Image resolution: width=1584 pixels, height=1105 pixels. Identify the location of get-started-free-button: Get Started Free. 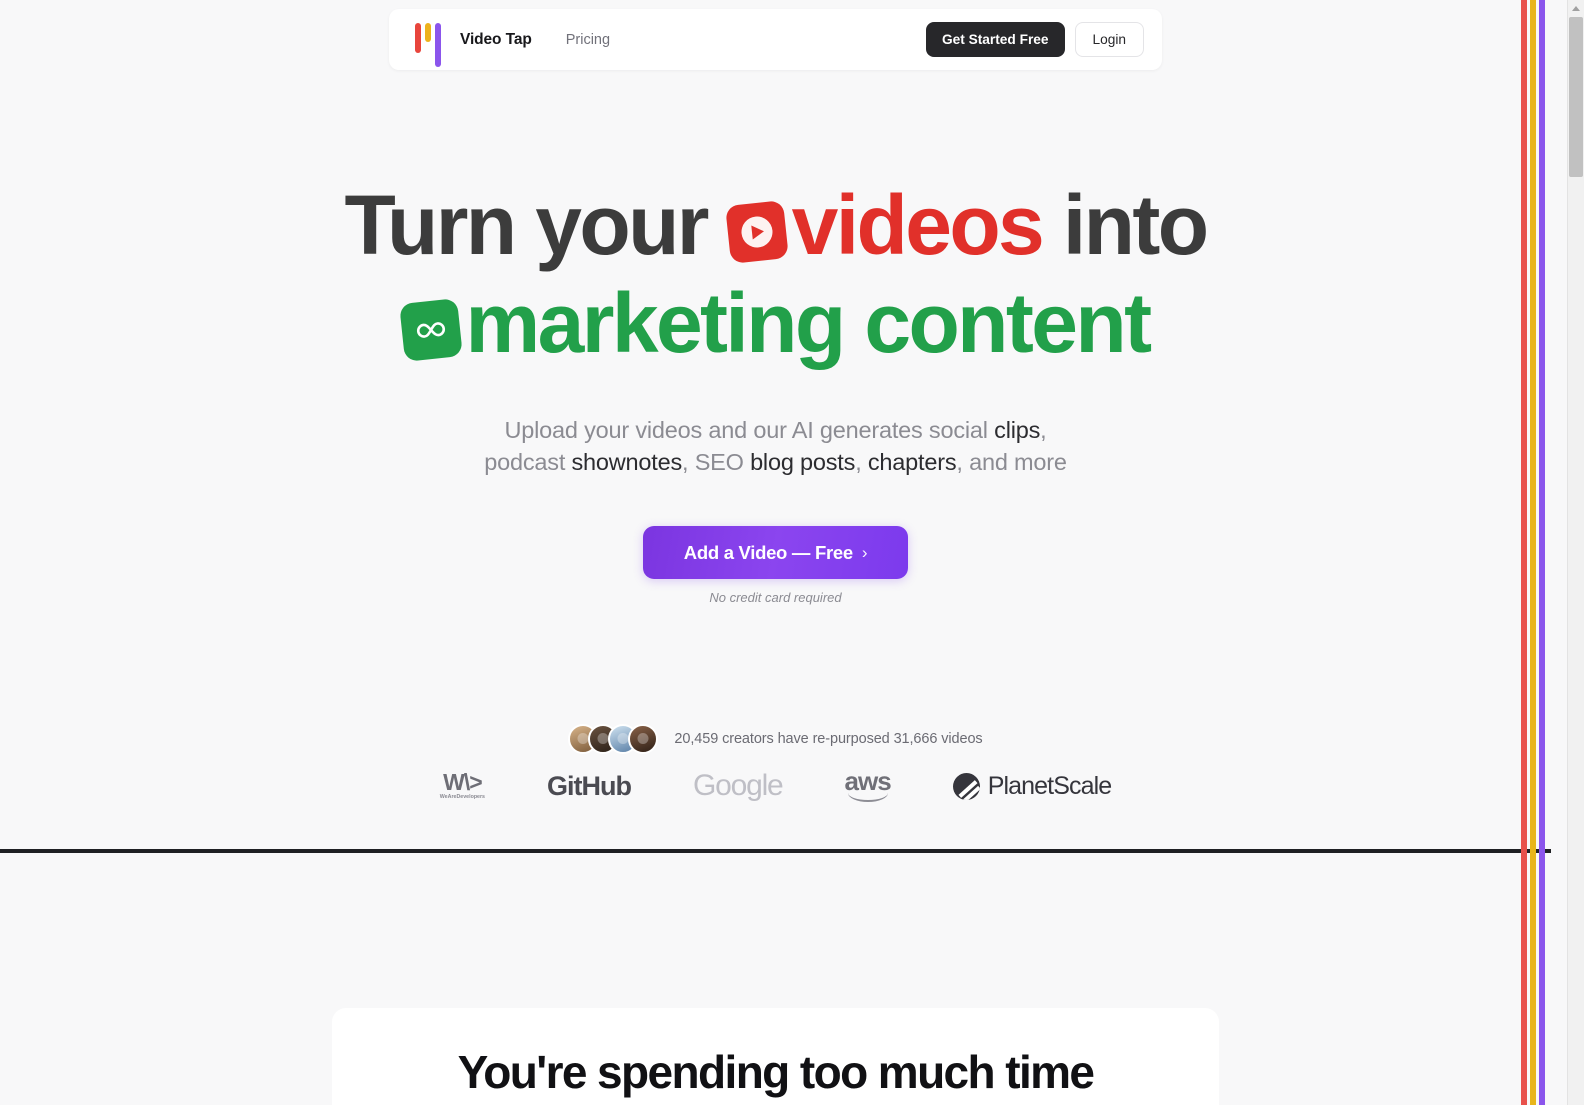
(995, 39).